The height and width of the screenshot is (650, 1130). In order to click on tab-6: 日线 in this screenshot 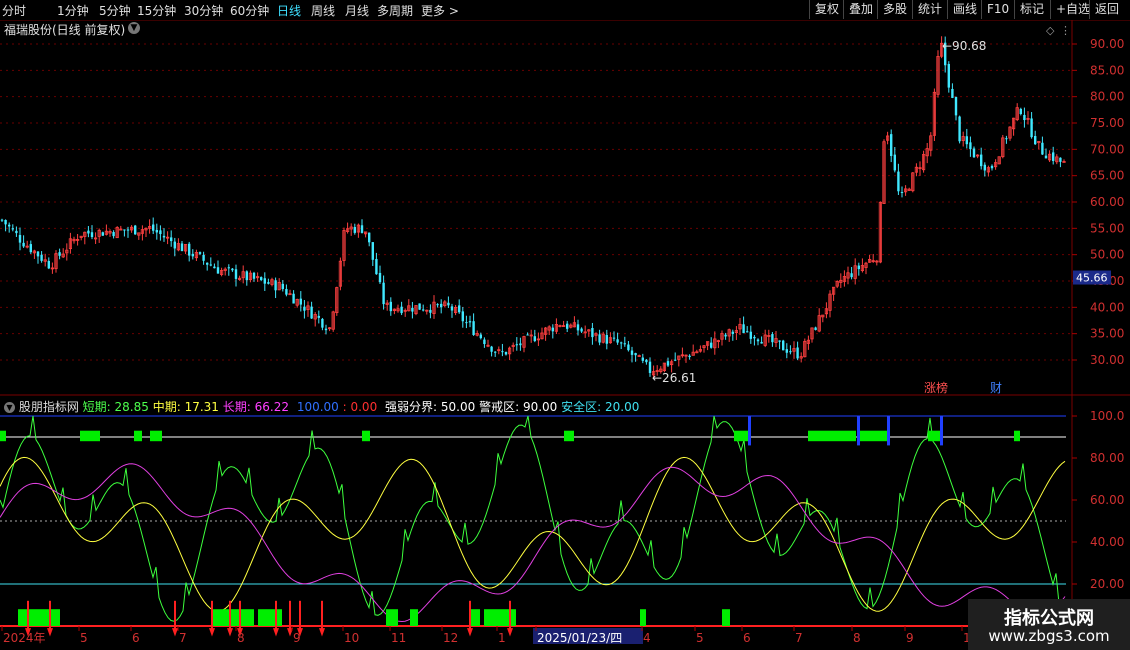, I will do `click(289, 10)`.